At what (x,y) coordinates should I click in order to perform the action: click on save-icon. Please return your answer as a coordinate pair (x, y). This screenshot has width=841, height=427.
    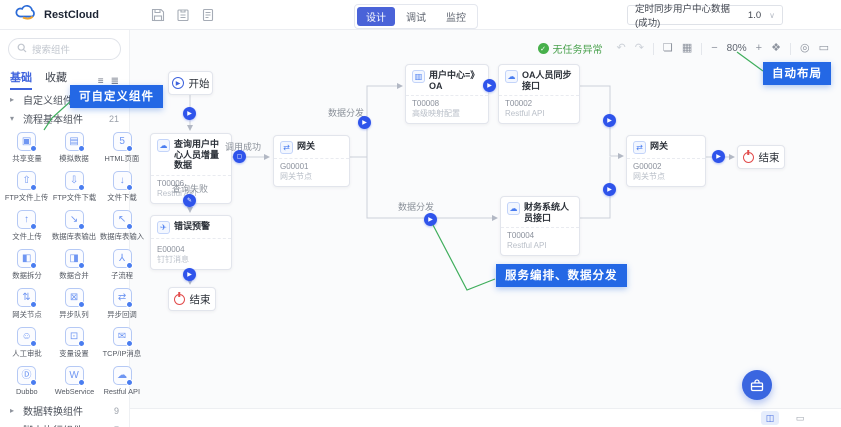
    Looking at the image, I should click on (157, 14).